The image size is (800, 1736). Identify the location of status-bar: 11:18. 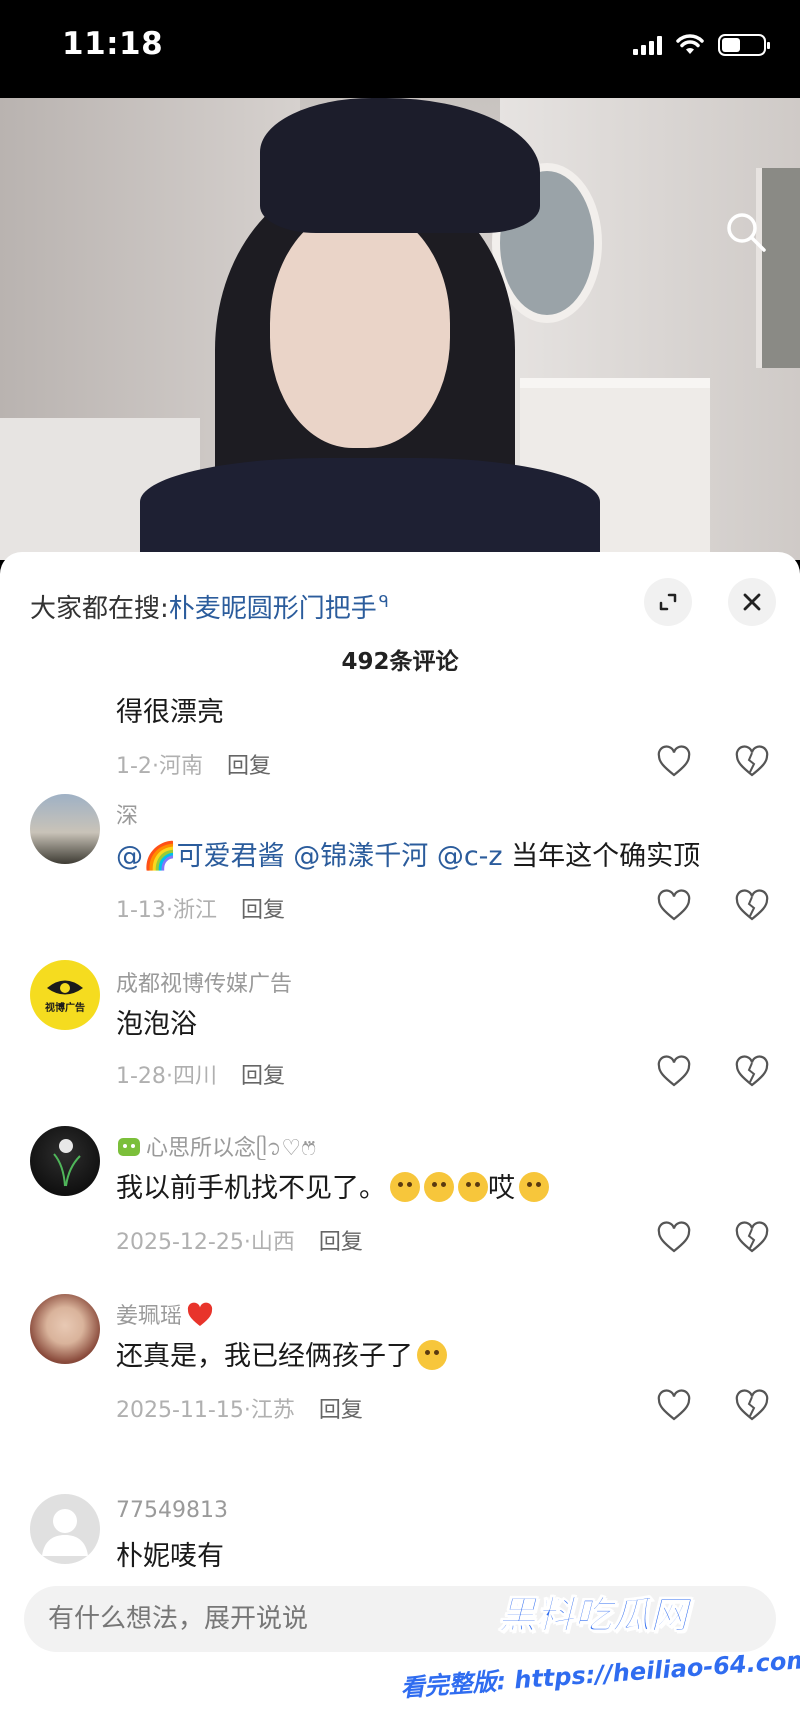
(400, 49).